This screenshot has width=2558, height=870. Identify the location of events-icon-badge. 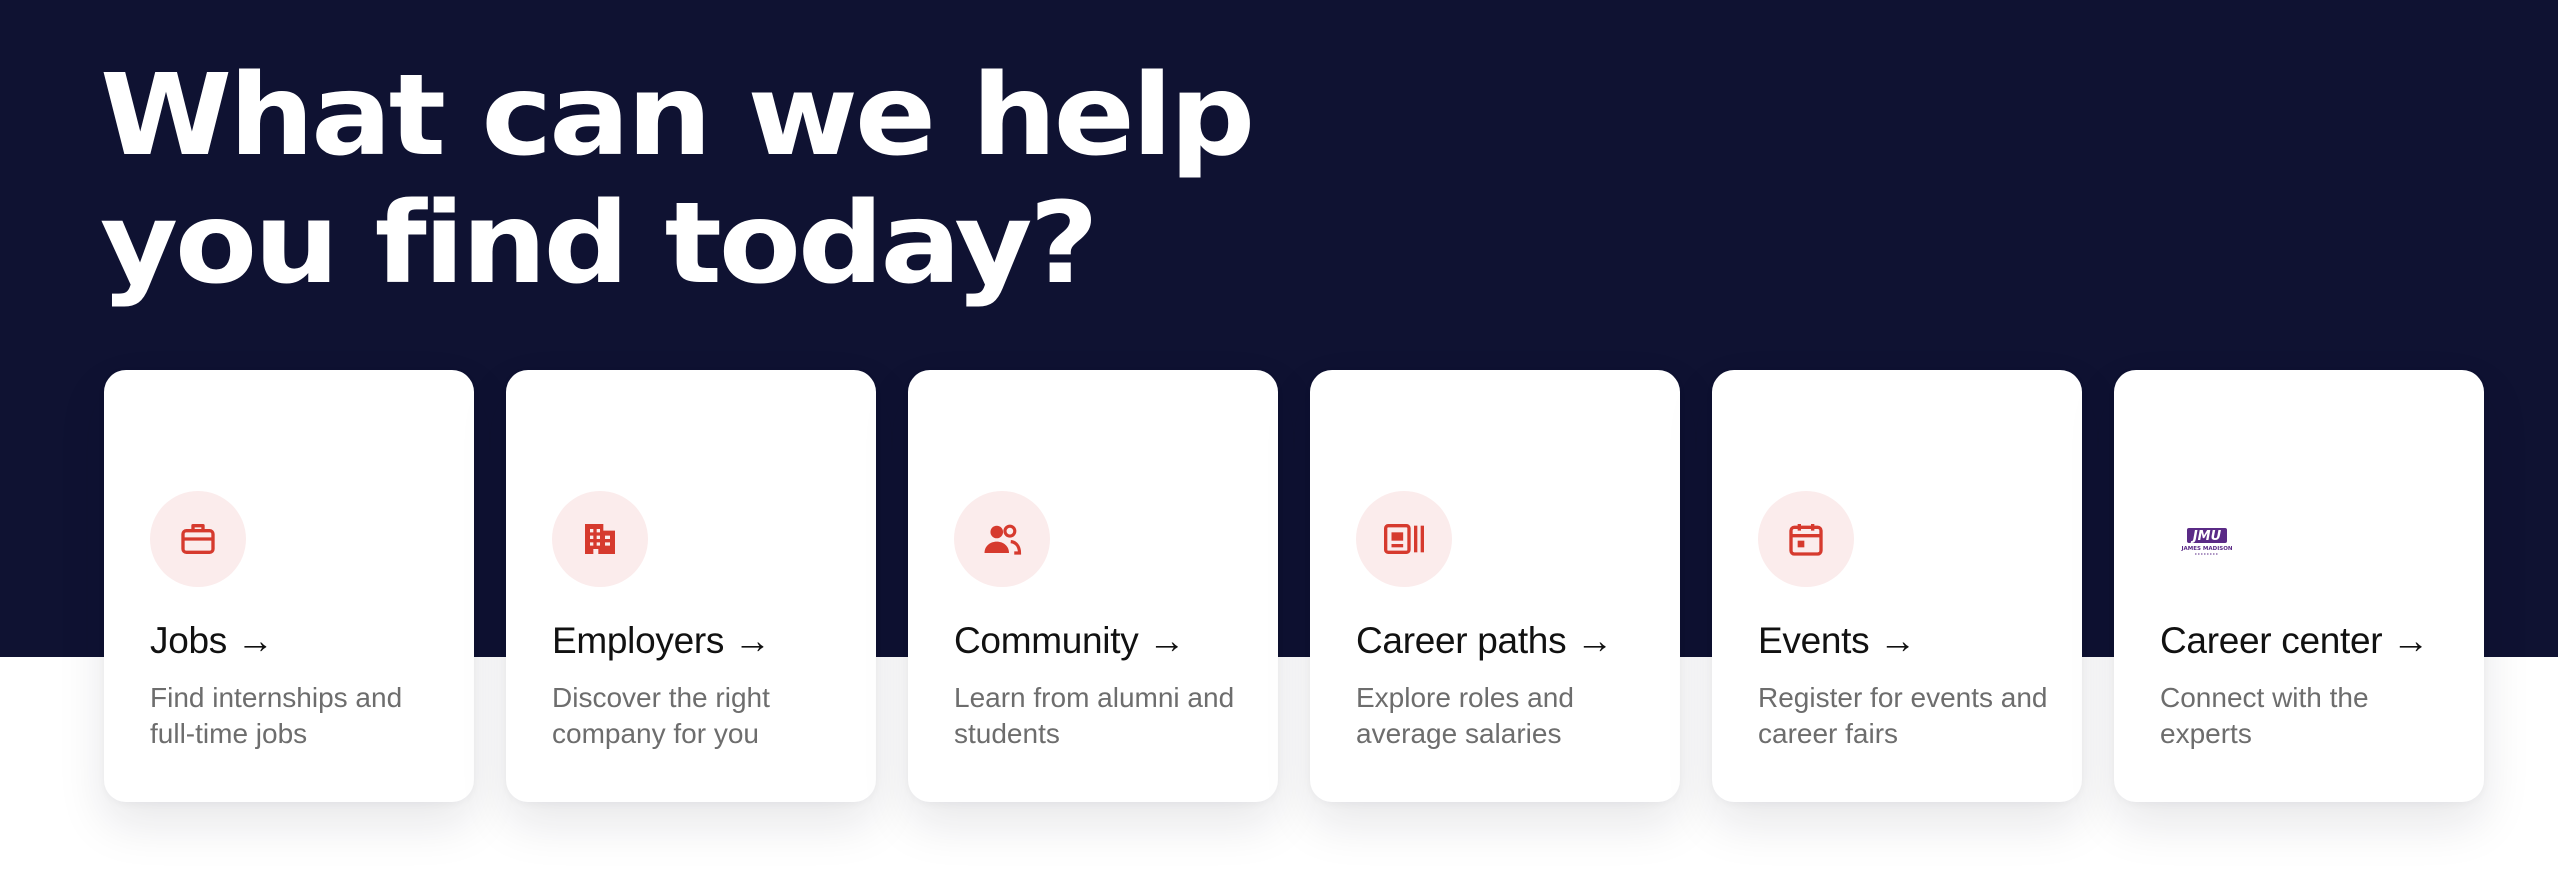
(1806, 539).